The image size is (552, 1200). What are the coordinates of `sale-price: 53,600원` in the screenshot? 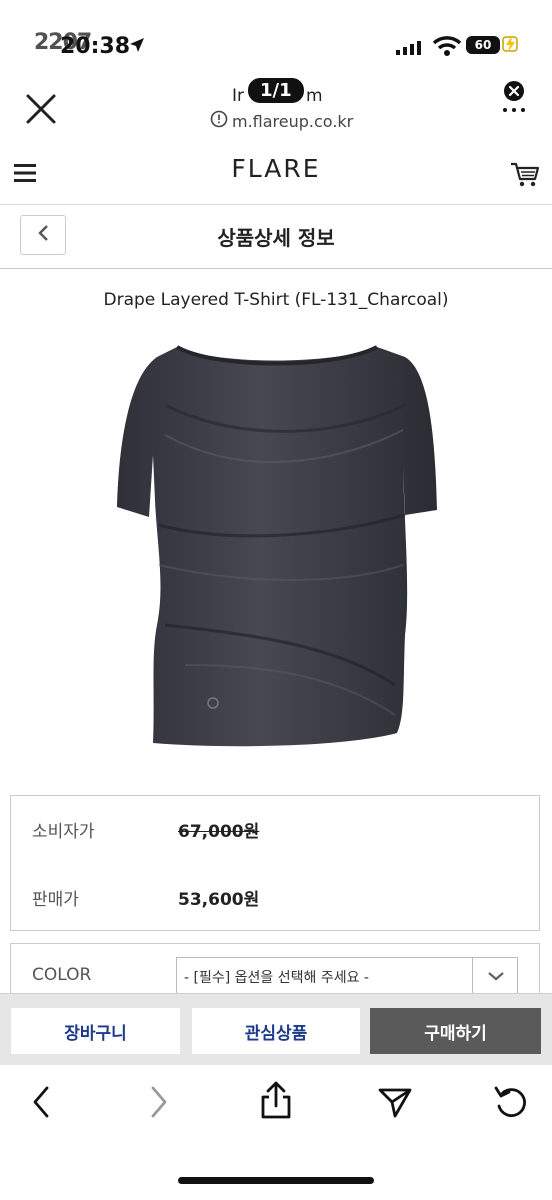 It's located at (219, 900).